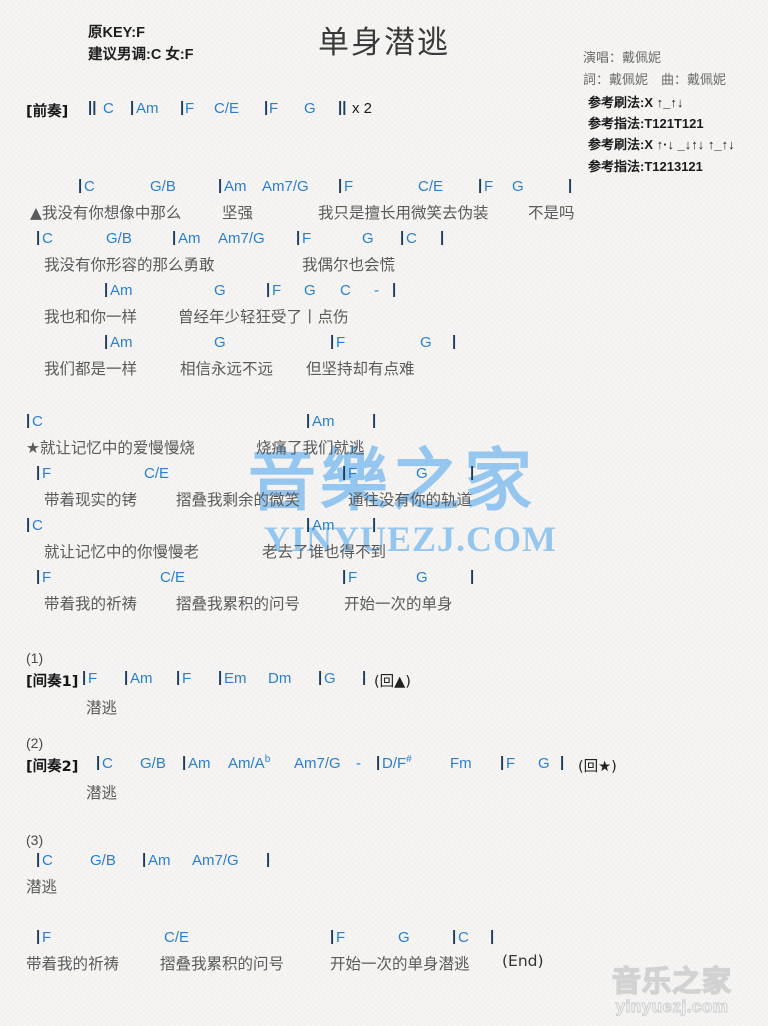 Image resolution: width=768 pixels, height=1026 pixels. I want to click on lyric-text: 我也和你一样, so click(91, 317).